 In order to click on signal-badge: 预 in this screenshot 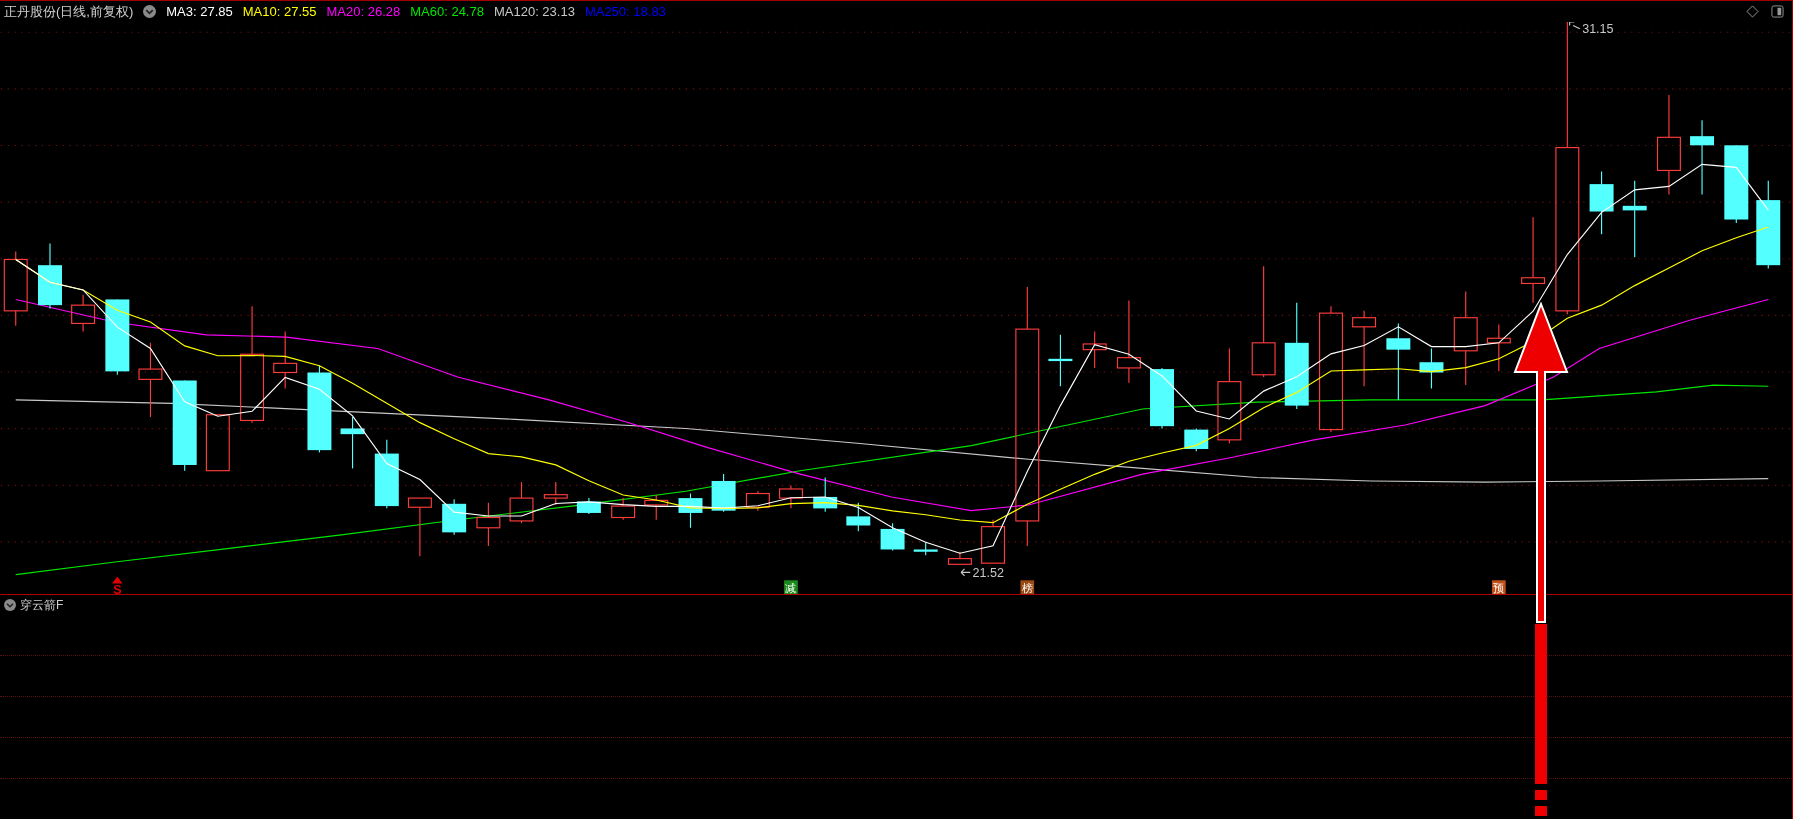, I will do `click(1499, 587)`.